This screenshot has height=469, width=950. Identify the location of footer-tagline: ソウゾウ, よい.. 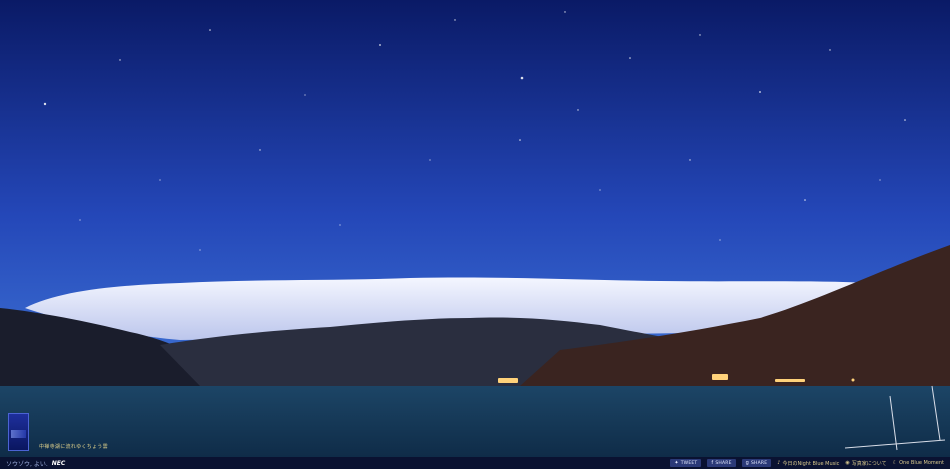
(27, 464).